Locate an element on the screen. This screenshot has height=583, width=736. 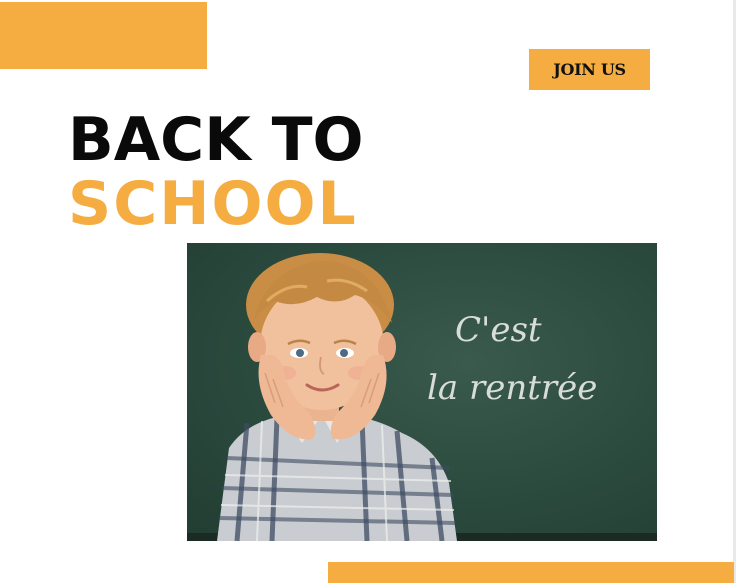
headline-line-school: SCHOOL is located at coordinates (213, 204).